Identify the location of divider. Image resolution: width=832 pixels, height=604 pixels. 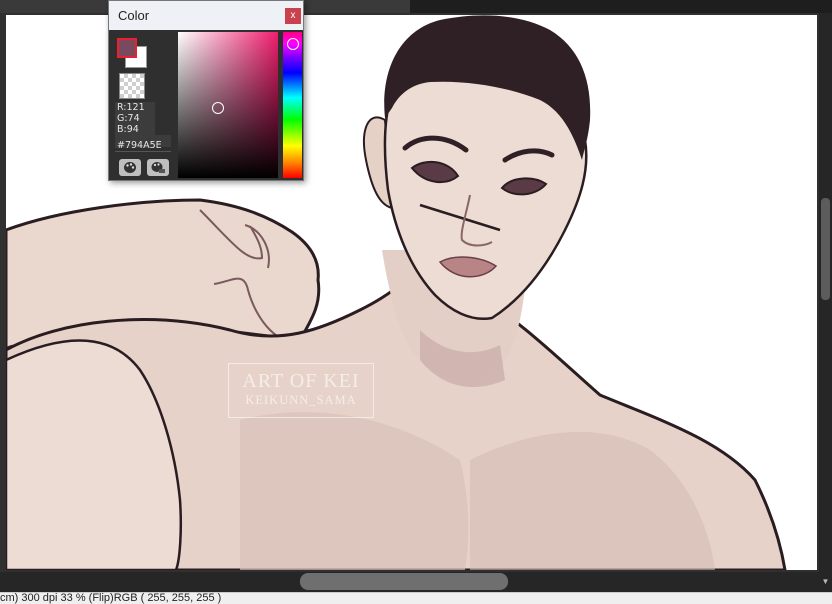
(143, 151).